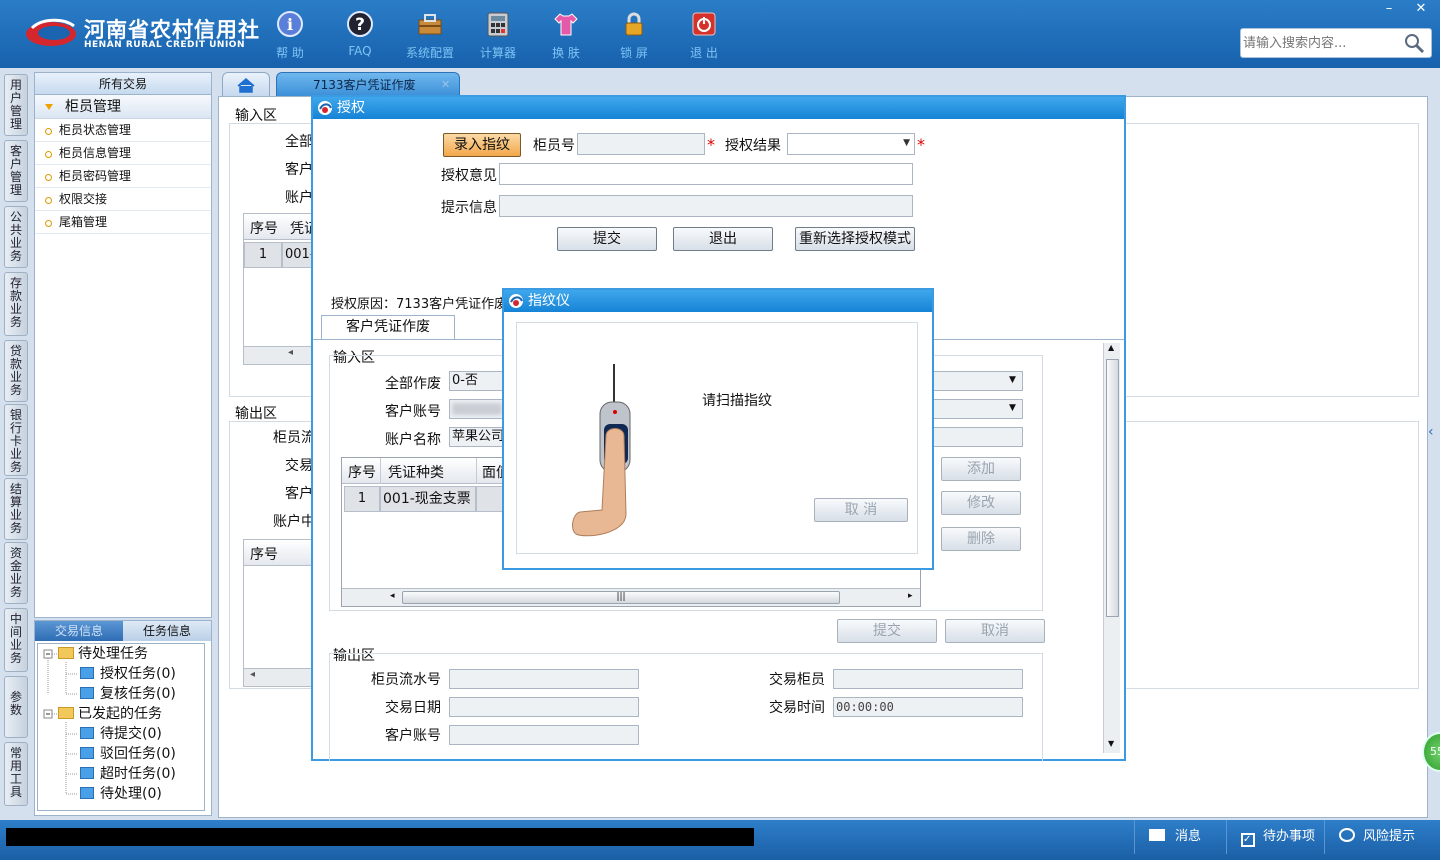  I want to click on sidetab-loan: 贷款业务, so click(16, 371).